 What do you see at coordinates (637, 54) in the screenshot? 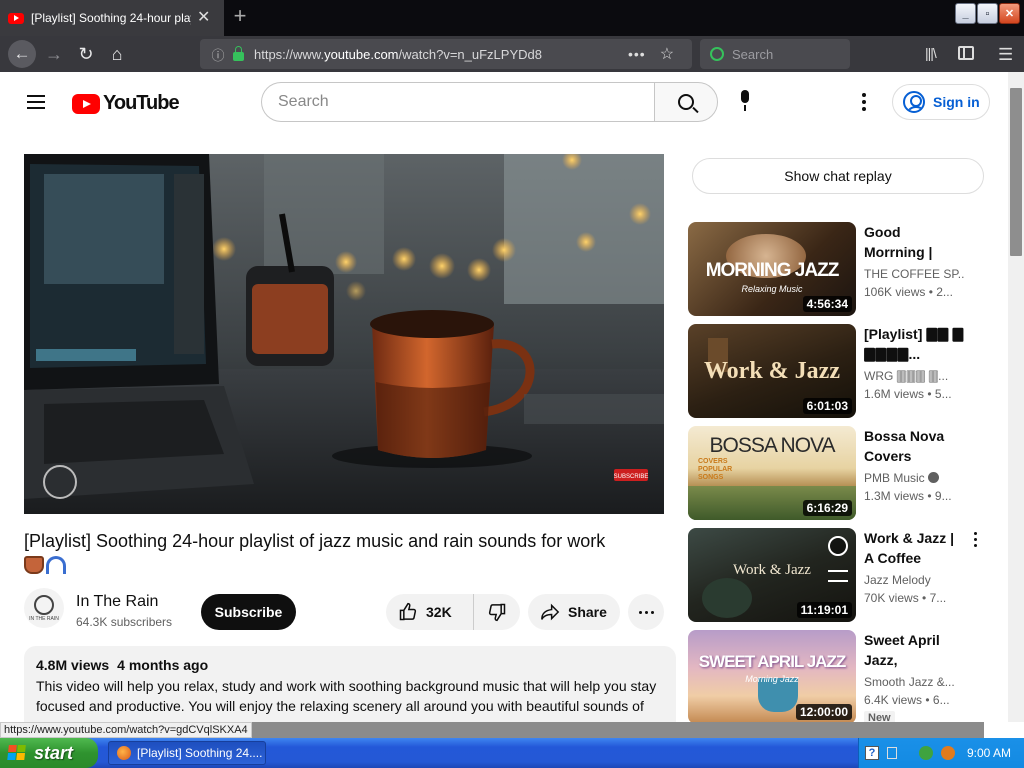
I see `page-actions-icon: •••` at bounding box center [637, 54].